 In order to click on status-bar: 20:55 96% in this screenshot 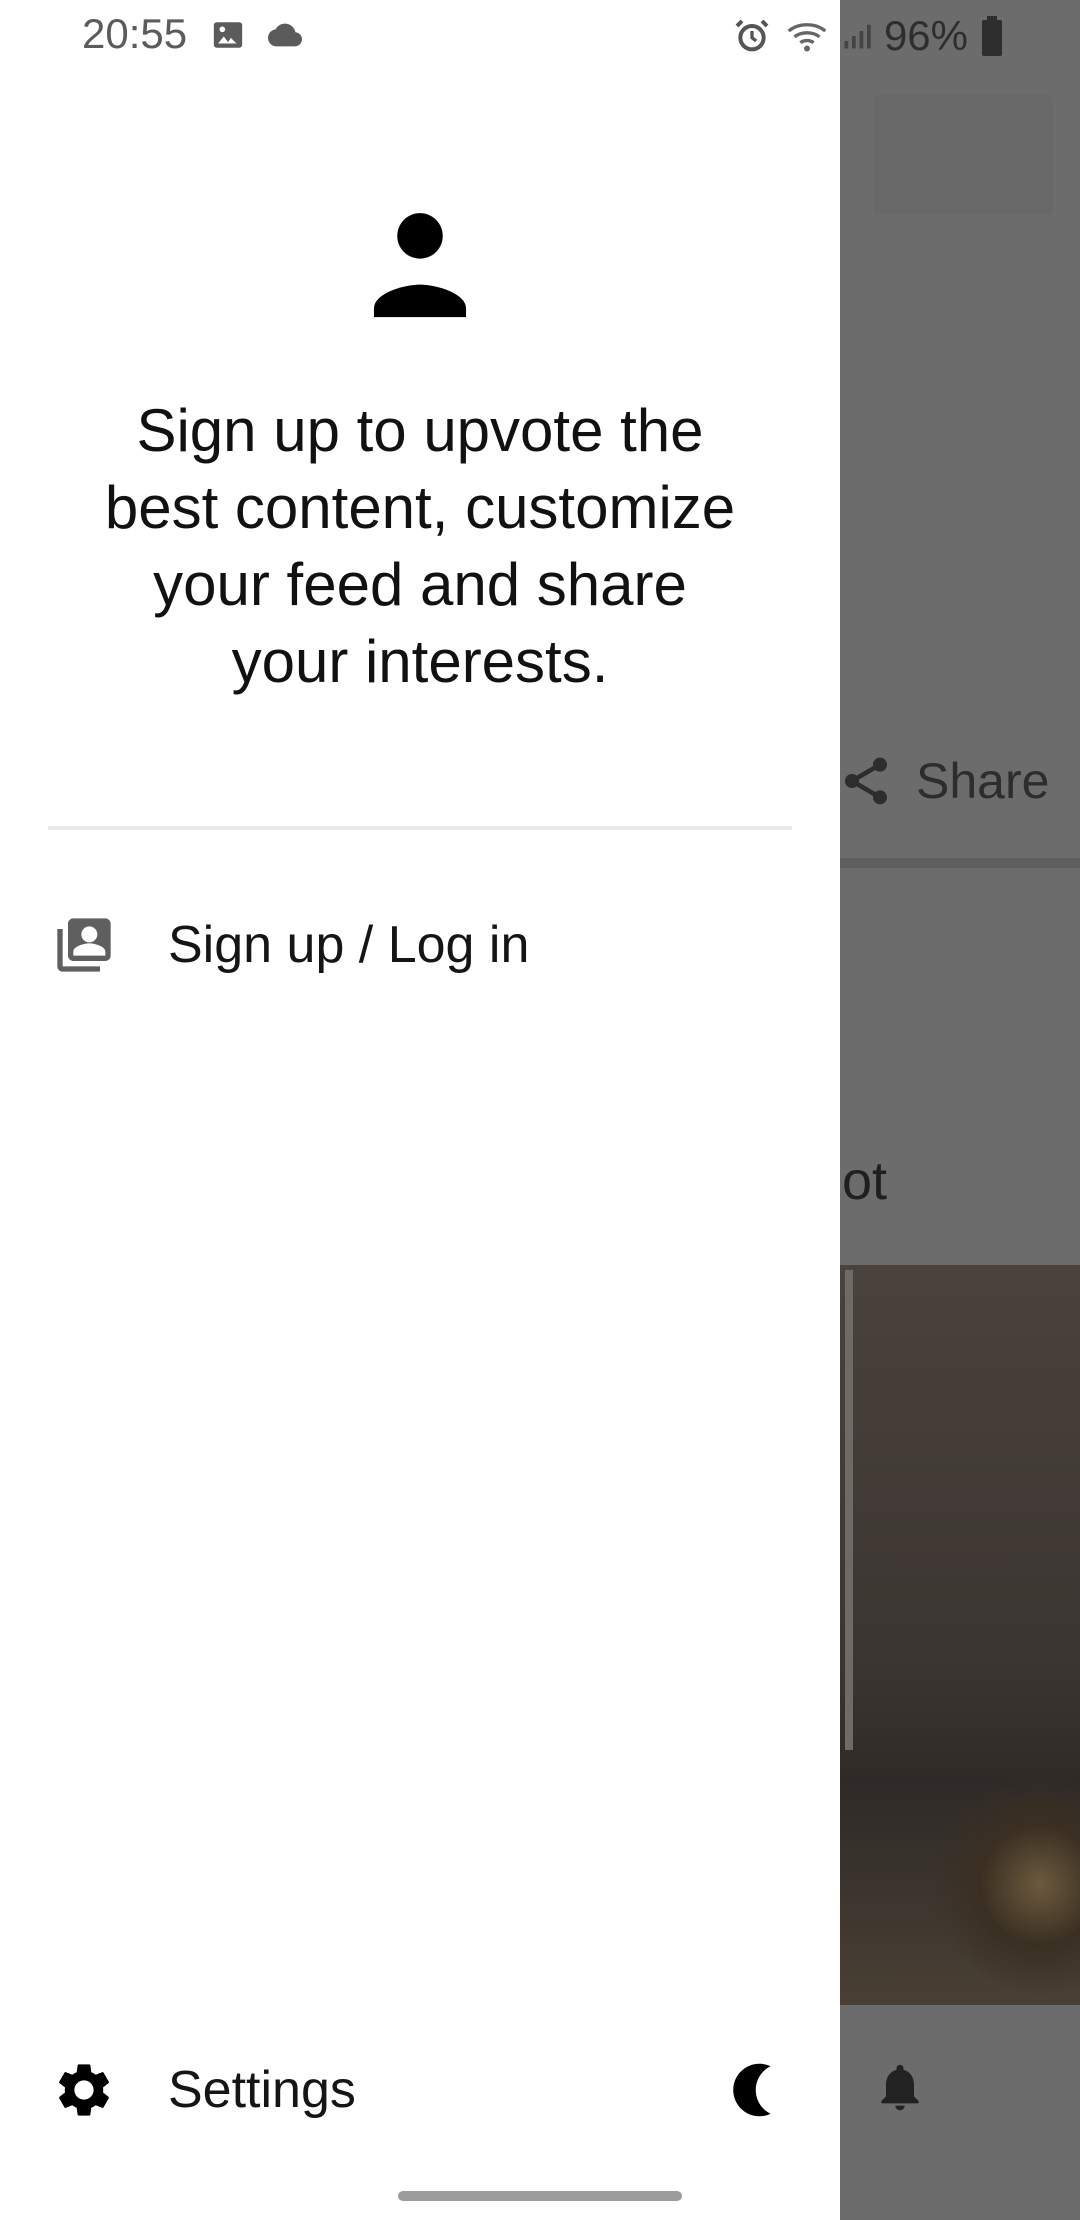, I will do `click(540, 35)`.